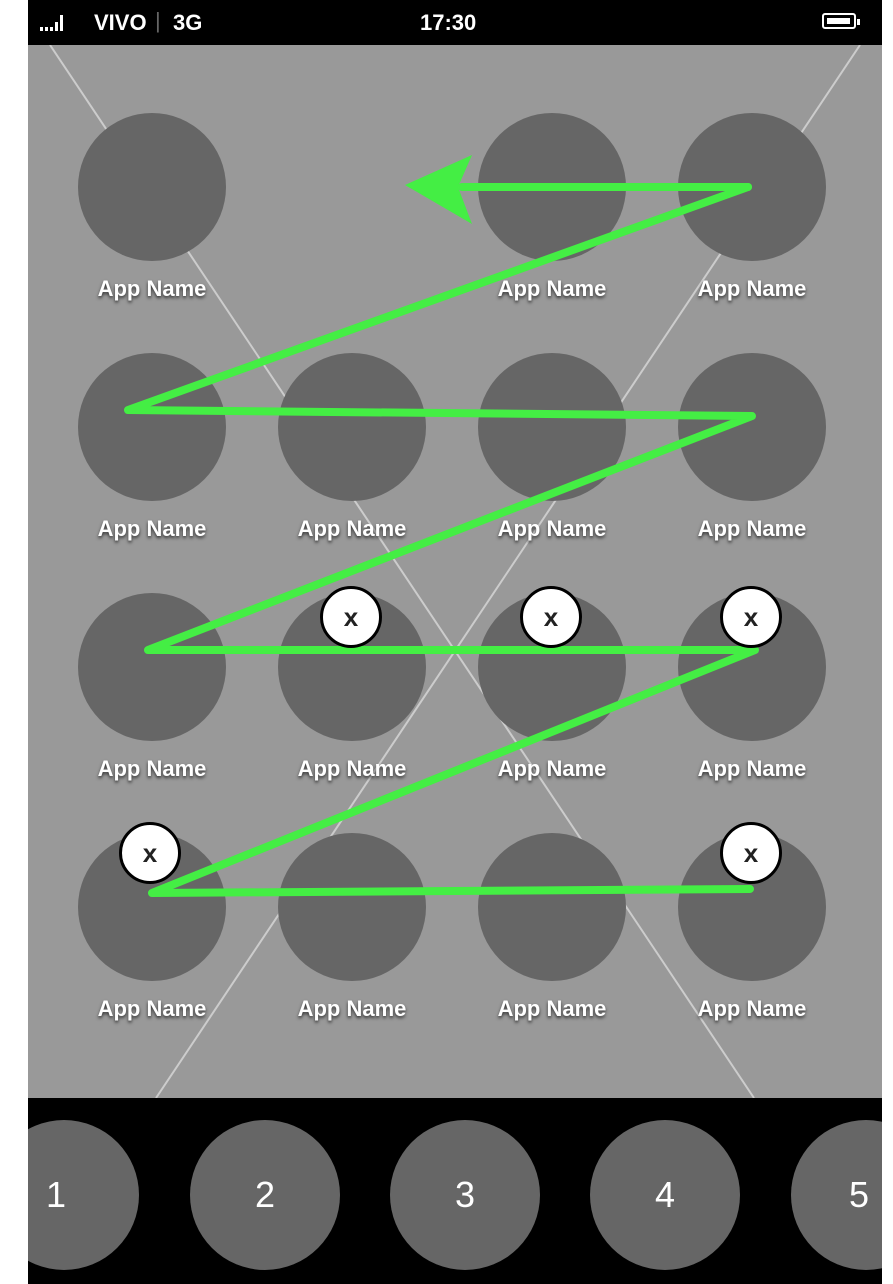 This screenshot has height=1284, width=893. Describe the element at coordinates (836, 1195) in the screenshot. I see `page-5-button: 5` at that location.